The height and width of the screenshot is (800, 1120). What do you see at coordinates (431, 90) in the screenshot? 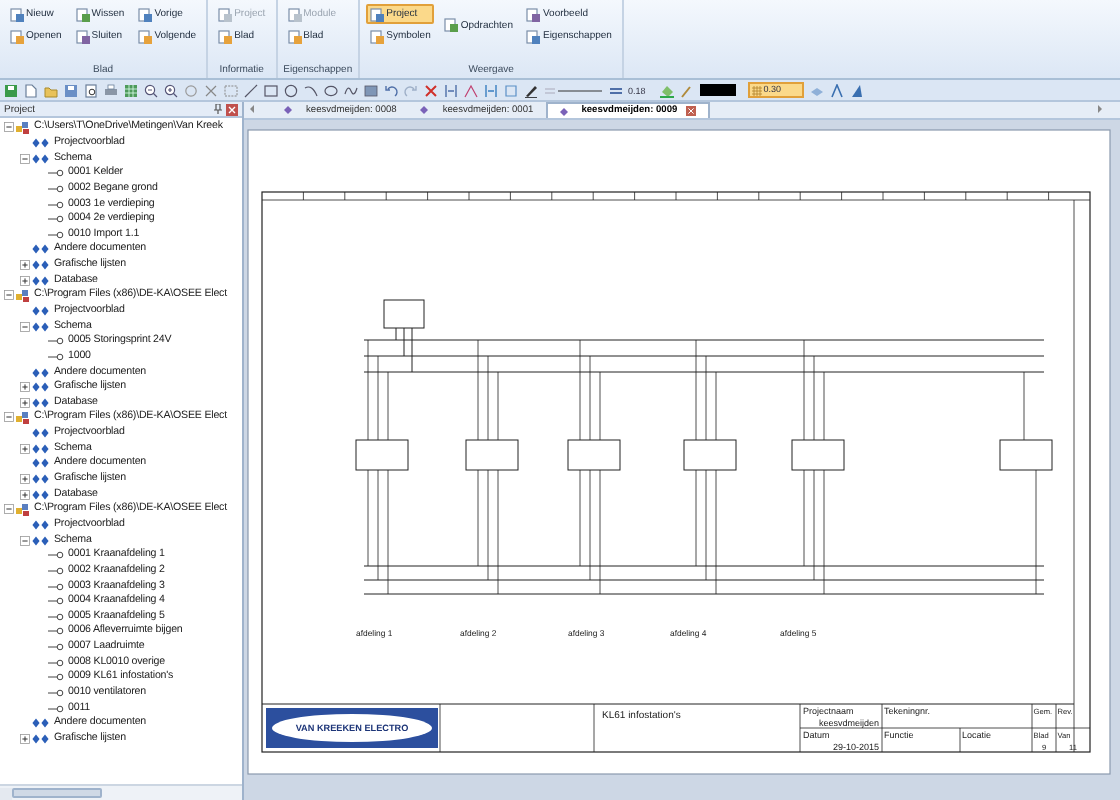
I see `delete-icon` at bounding box center [431, 90].